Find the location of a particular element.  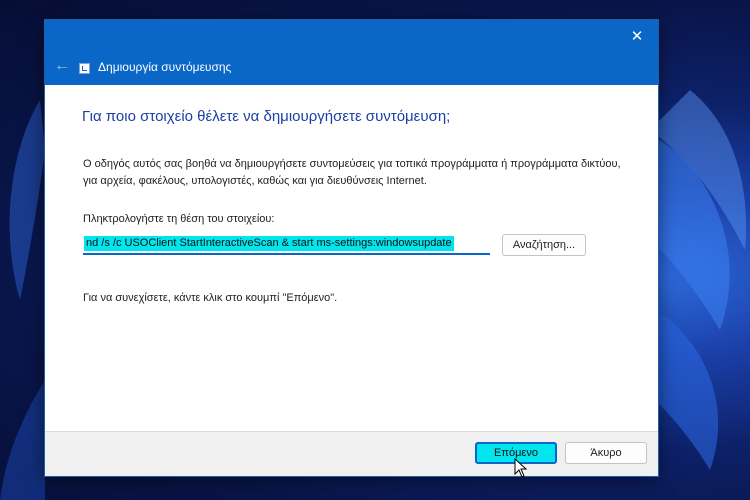

back-button: ← is located at coordinates (62, 66).